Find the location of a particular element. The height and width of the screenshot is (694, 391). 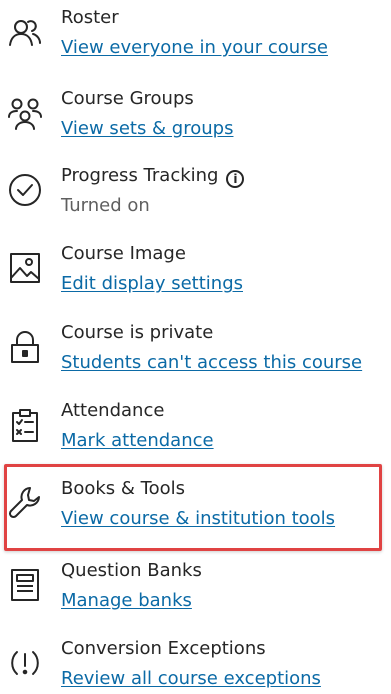

attendance-title: Attendance is located at coordinates (113, 410).